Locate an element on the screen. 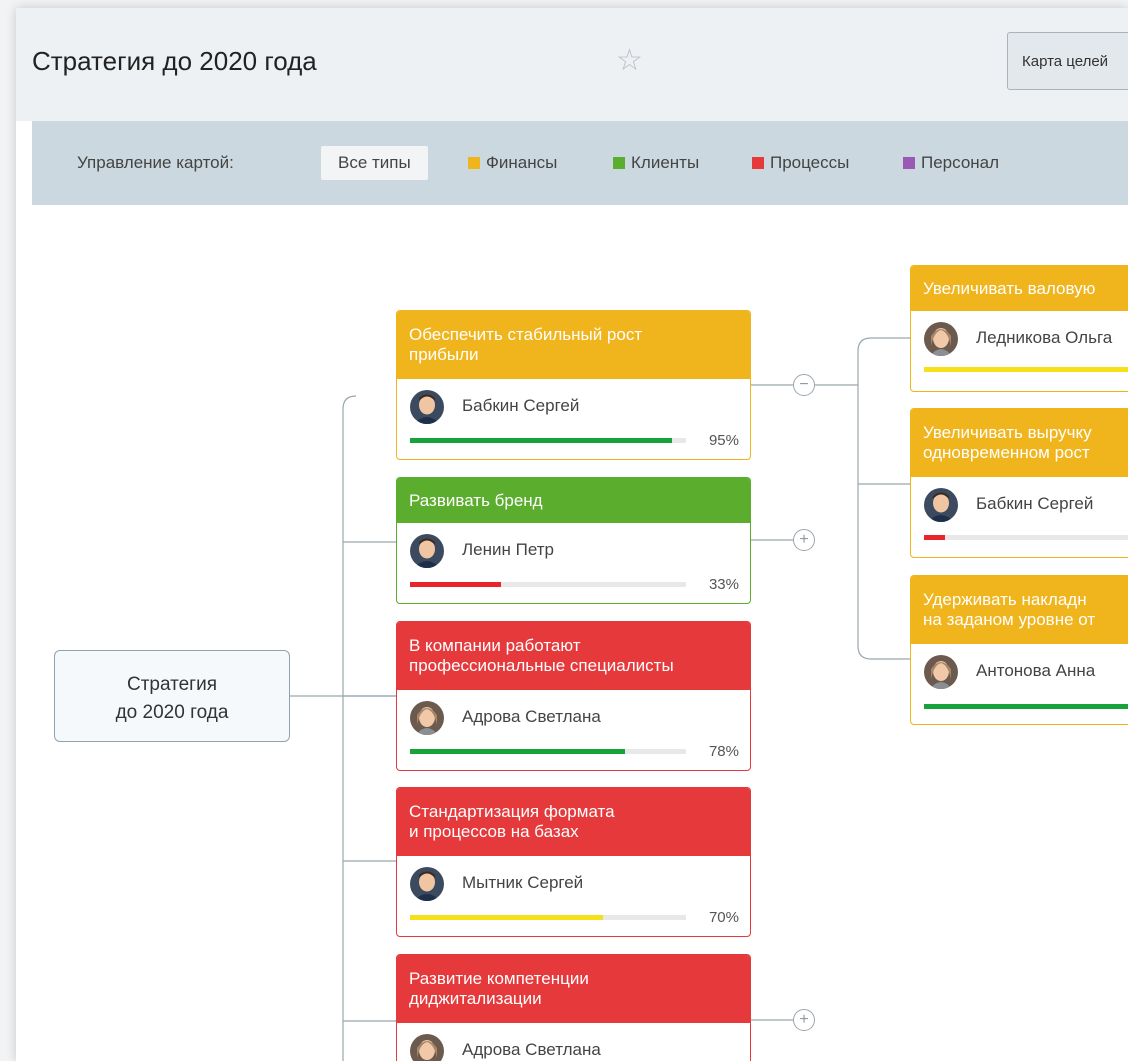  goal-card-header: Обеспечить стабильный рост прибыли is located at coordinates (573, 345).